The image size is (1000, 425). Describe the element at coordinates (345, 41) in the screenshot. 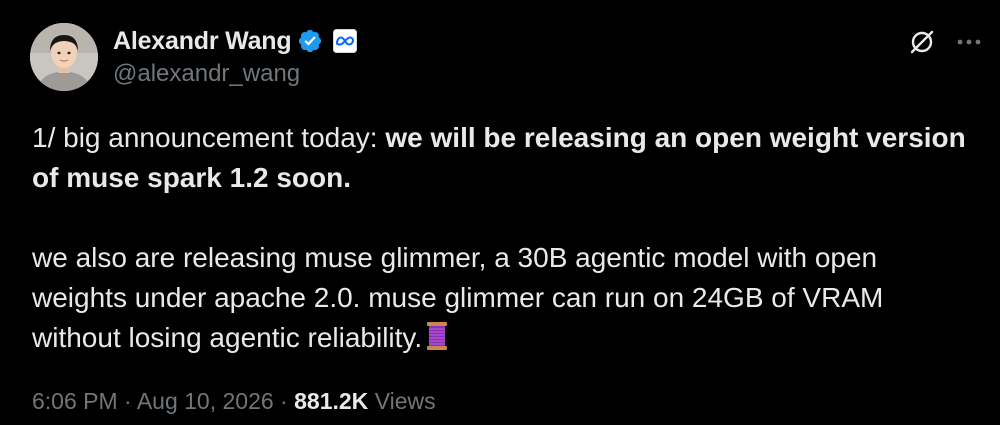

I see `meta-logo-icon` at that location.